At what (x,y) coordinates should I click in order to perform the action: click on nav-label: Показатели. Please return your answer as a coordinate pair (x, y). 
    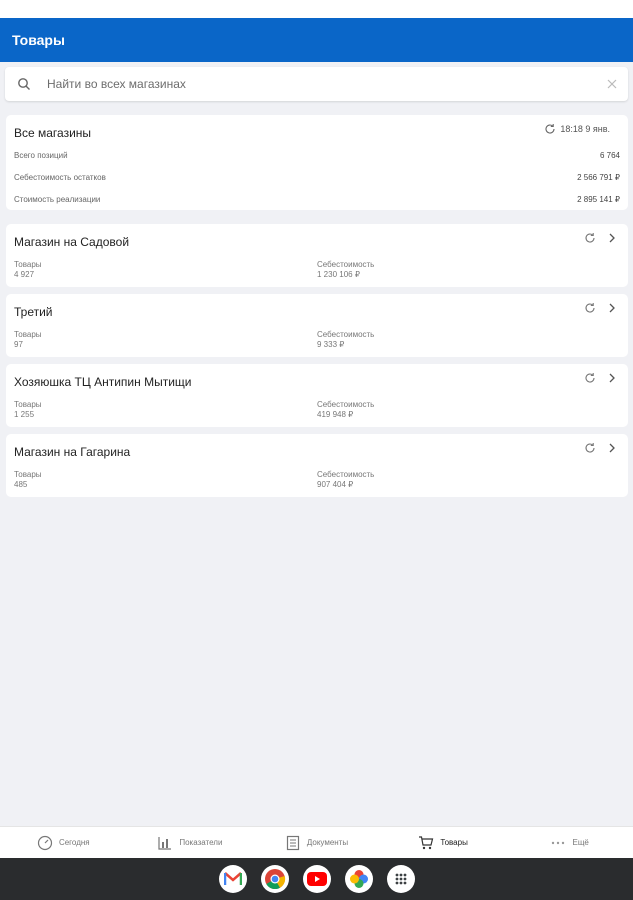
    Looking at the image, I should click on (201, 842).